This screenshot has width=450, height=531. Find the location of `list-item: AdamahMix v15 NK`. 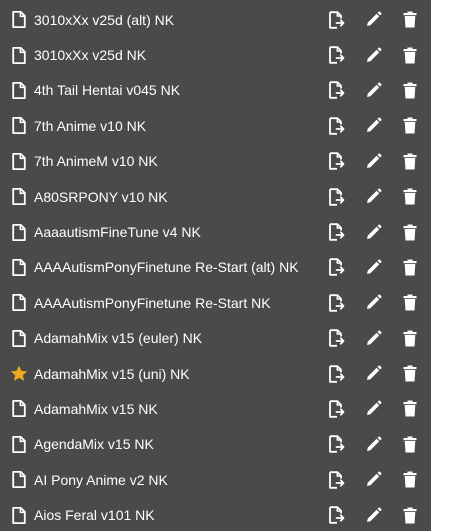

list-item: AdamahMix v15 NK is located at coordinates (215, 408).